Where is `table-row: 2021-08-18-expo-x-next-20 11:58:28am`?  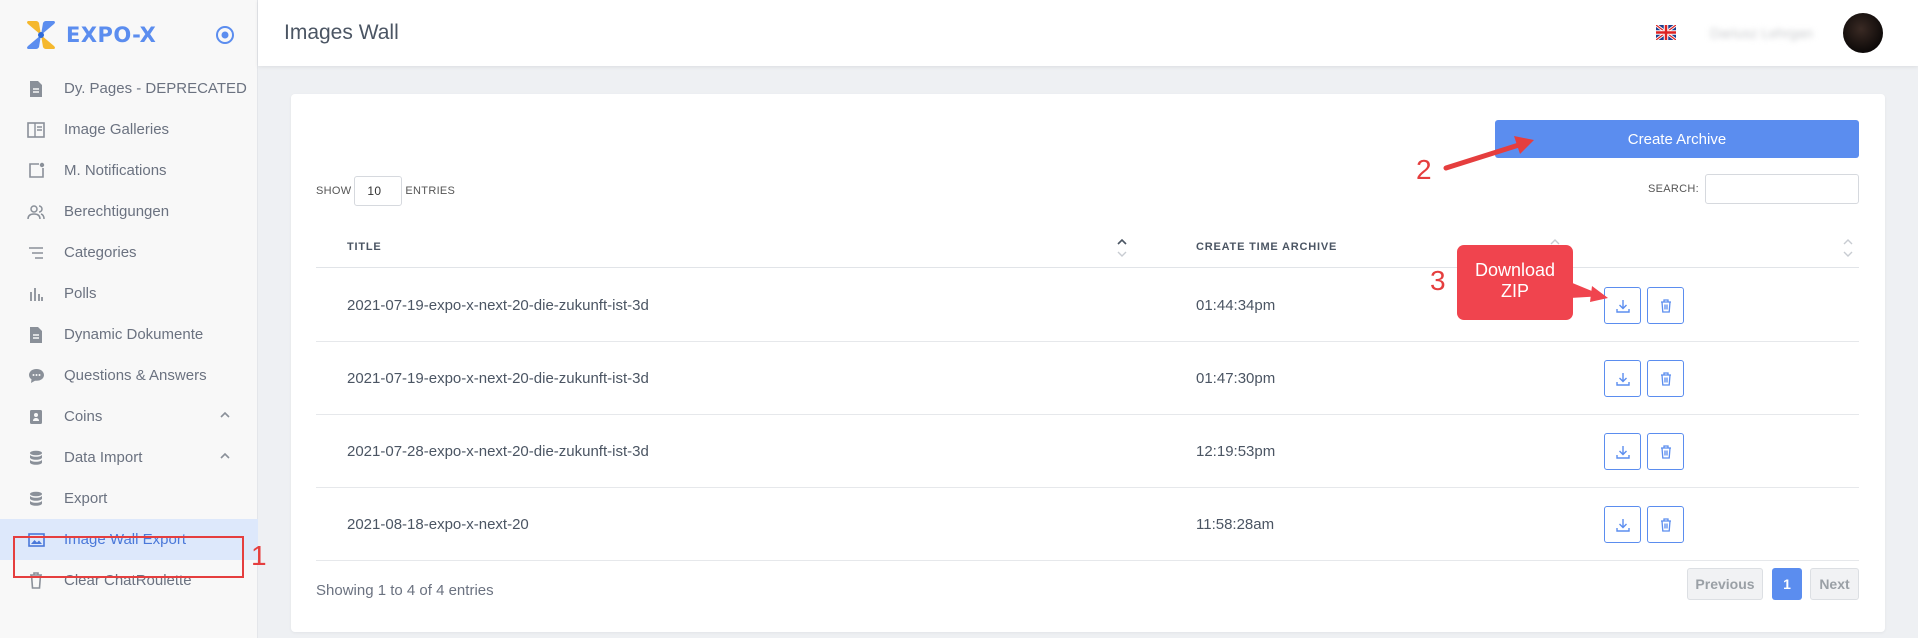 table-row: 2021-08-18-expo-x-next-20 11:58:28am is located at coordinates (1087, 524).